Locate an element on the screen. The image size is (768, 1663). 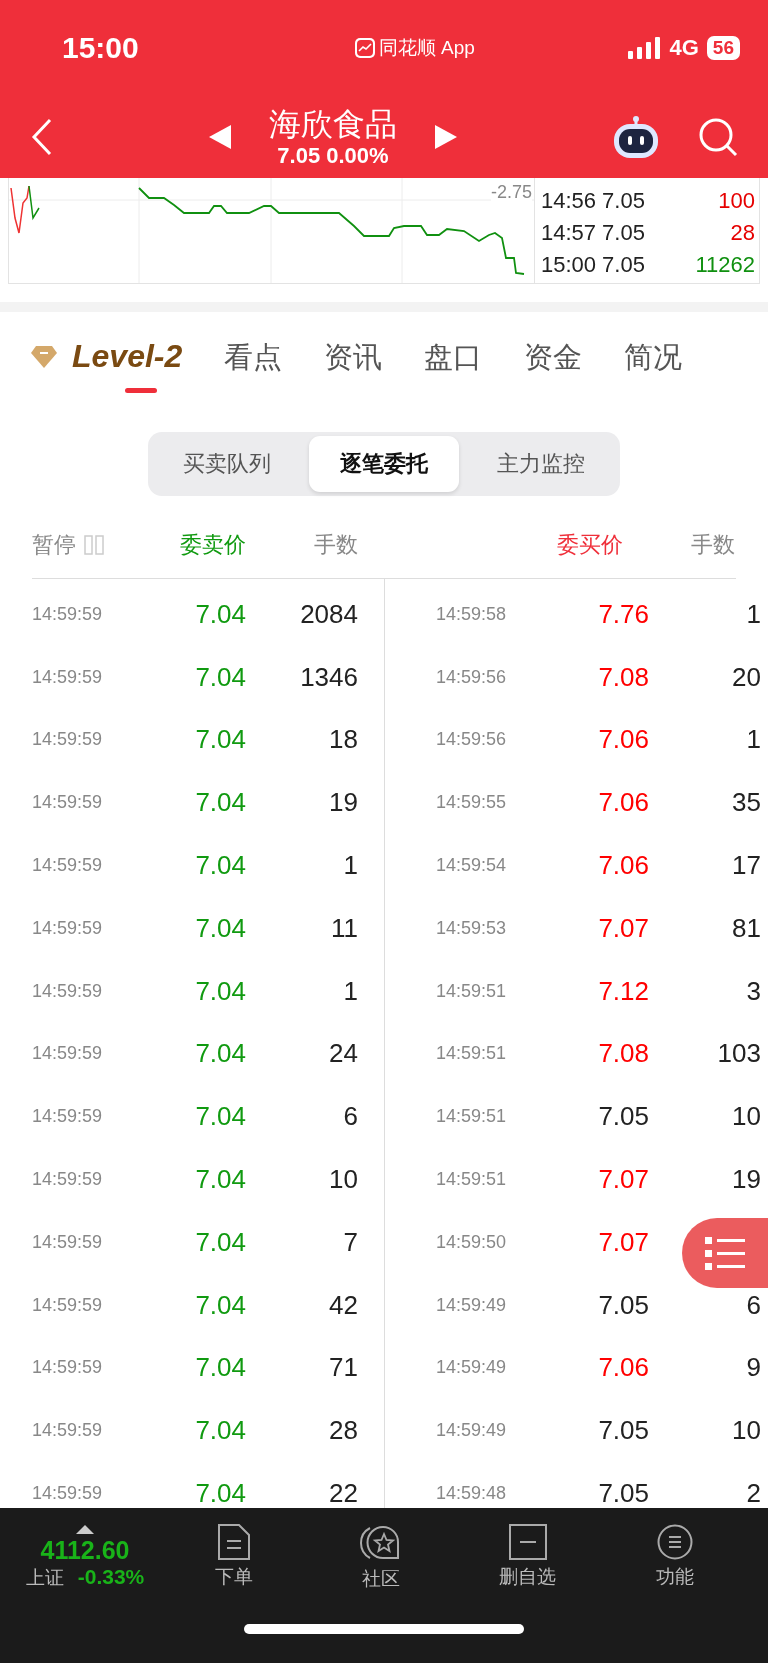
order-quantity: 20 is located at coordinates (746, 677).